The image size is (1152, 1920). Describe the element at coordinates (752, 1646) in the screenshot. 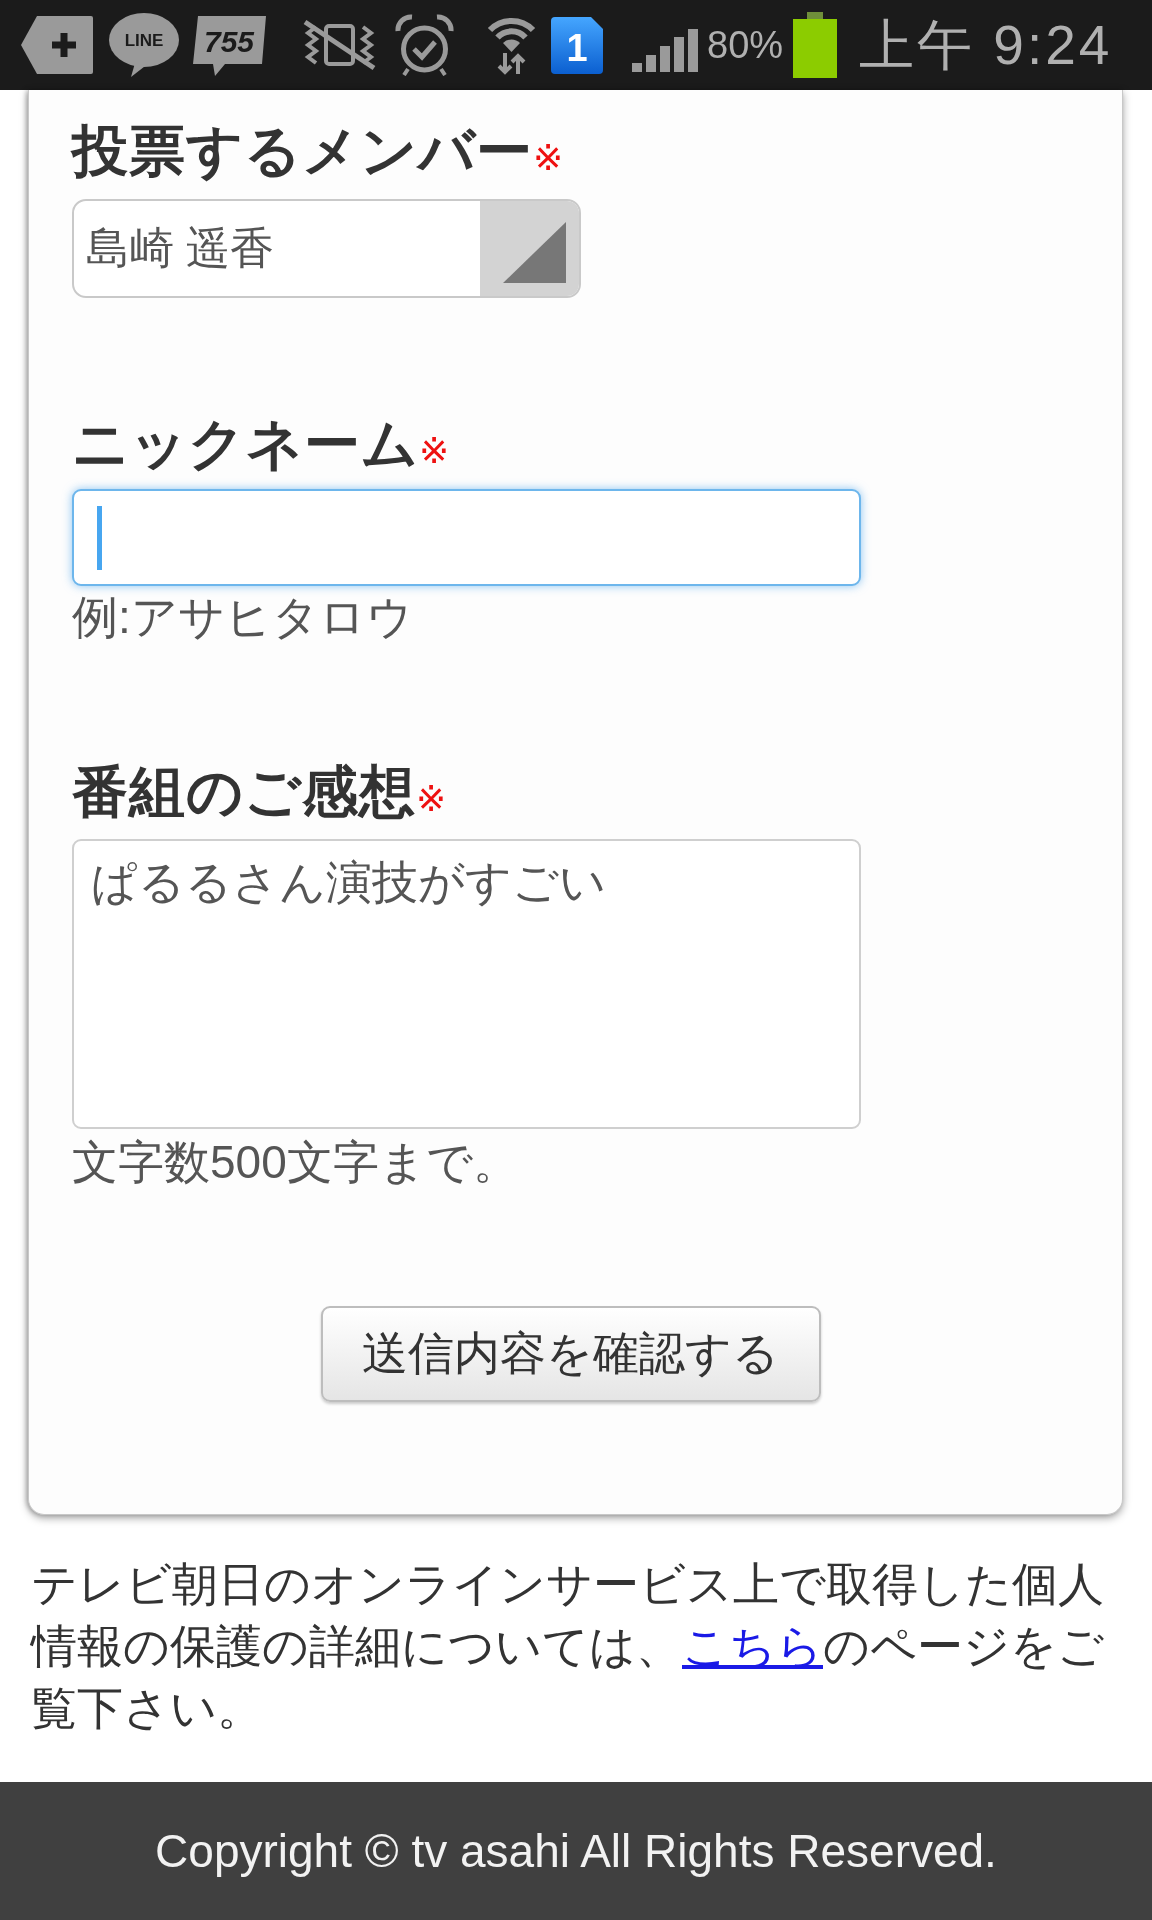

I see `privacy-link: こちら` at that location.